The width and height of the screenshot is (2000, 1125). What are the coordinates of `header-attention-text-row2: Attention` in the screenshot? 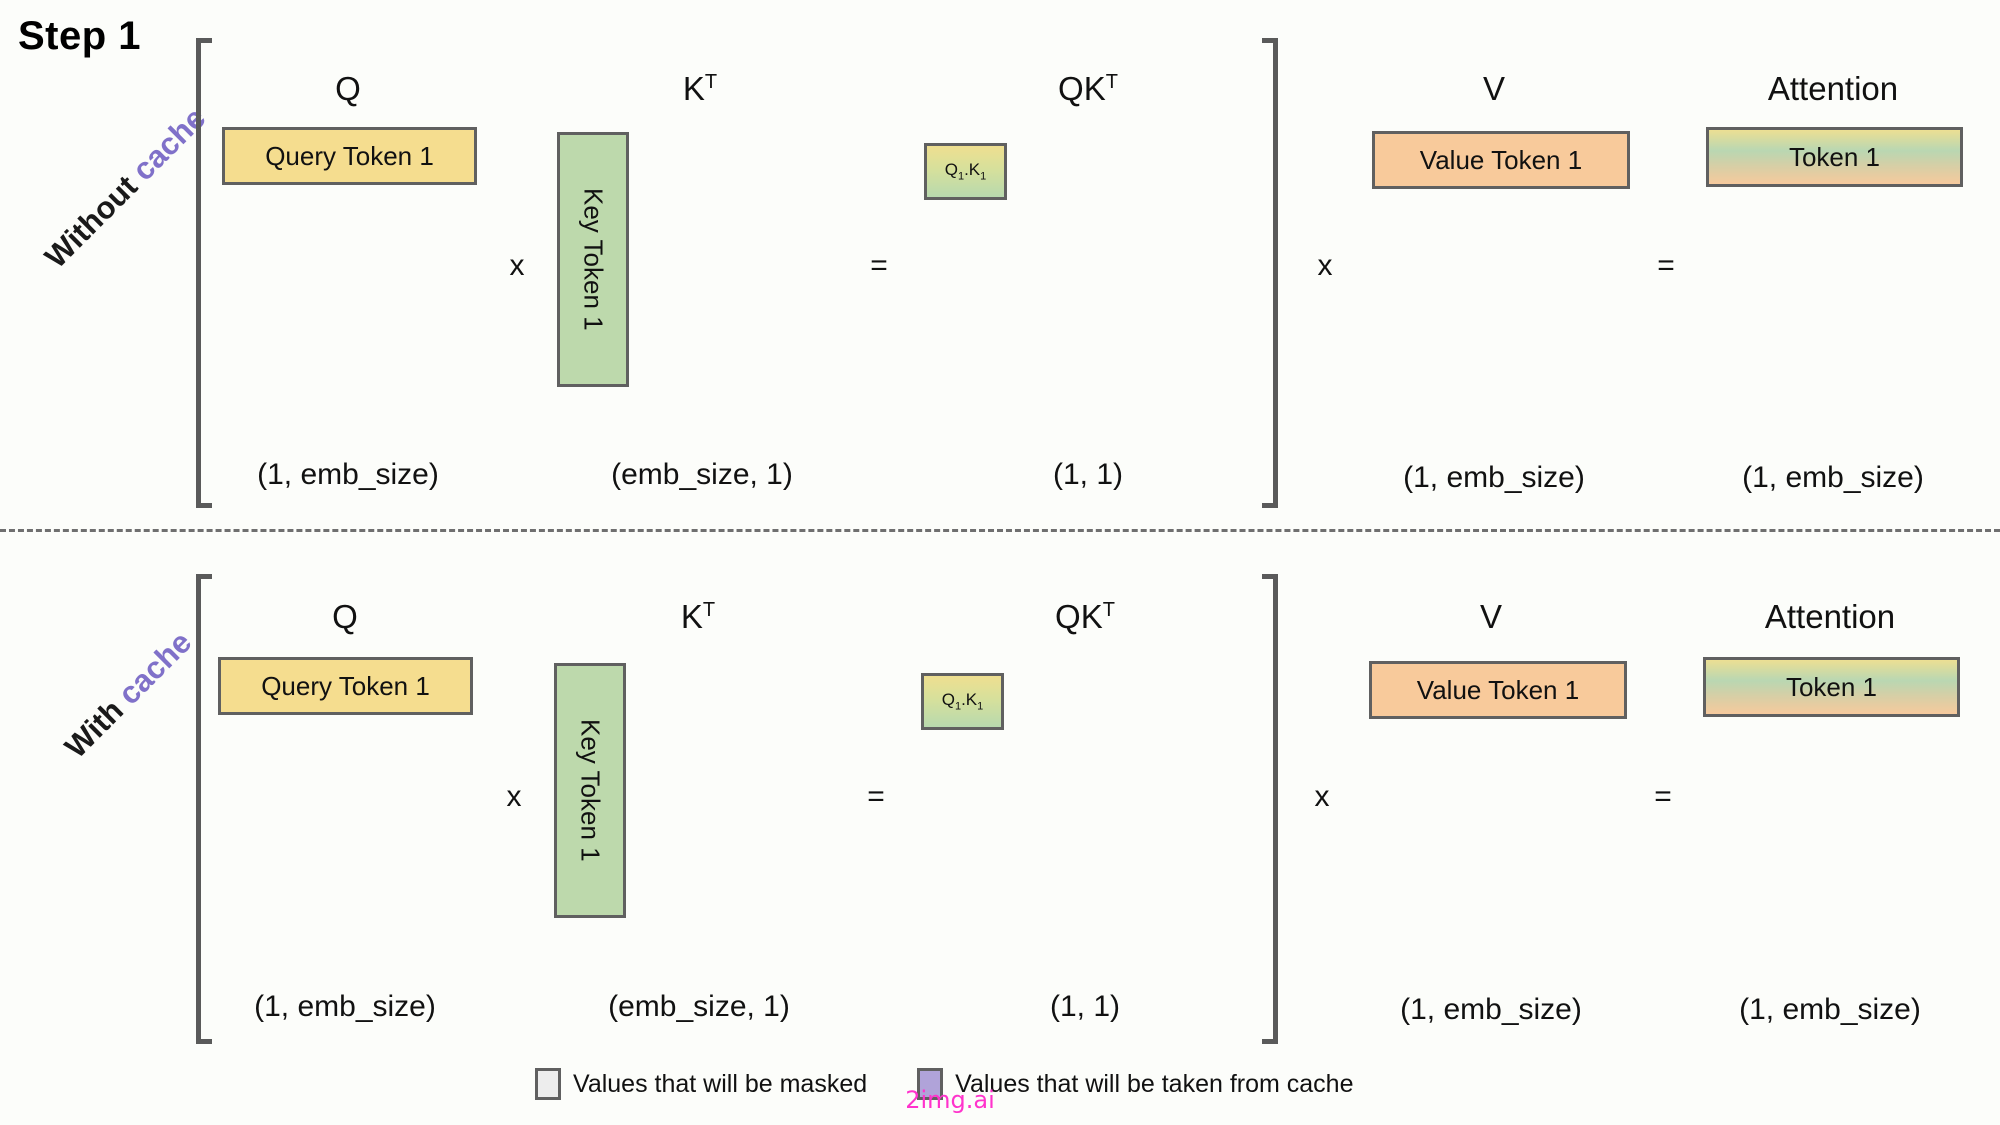 It's located at (1830, 616).